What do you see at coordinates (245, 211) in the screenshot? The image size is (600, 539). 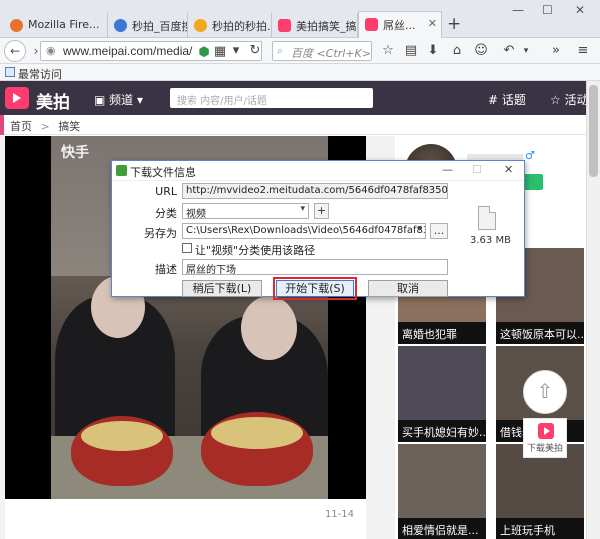 I see `category-select: 视频 ▾` at bounding box center [245, 211].